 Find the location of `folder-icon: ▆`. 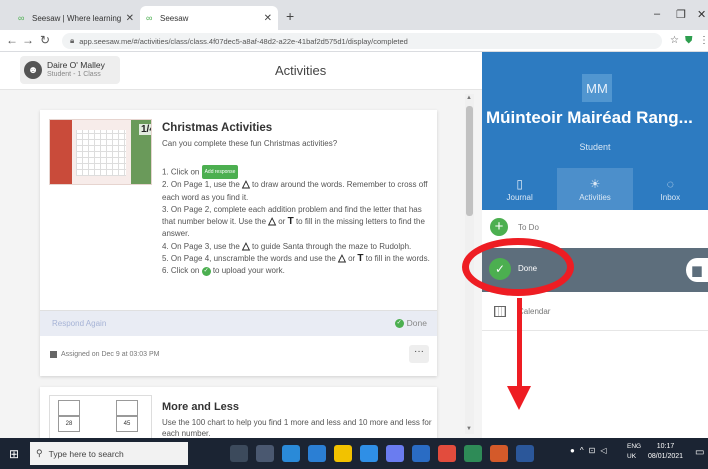

folder-icon: ▆ is located at coordinates (697, 270).